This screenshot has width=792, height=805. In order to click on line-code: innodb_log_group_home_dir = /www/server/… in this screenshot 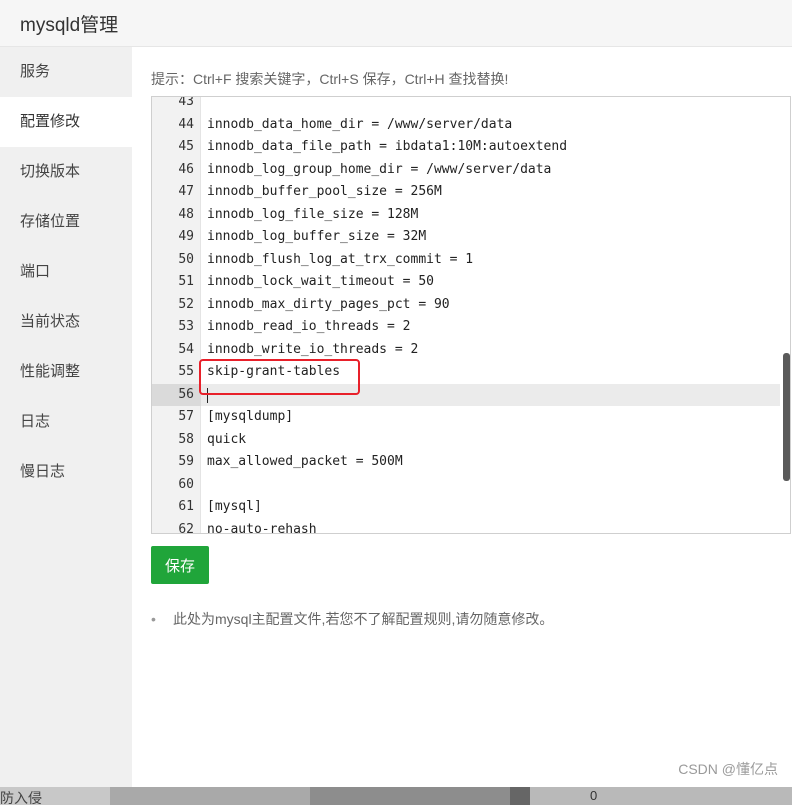, I will do `click(379, 170)`.